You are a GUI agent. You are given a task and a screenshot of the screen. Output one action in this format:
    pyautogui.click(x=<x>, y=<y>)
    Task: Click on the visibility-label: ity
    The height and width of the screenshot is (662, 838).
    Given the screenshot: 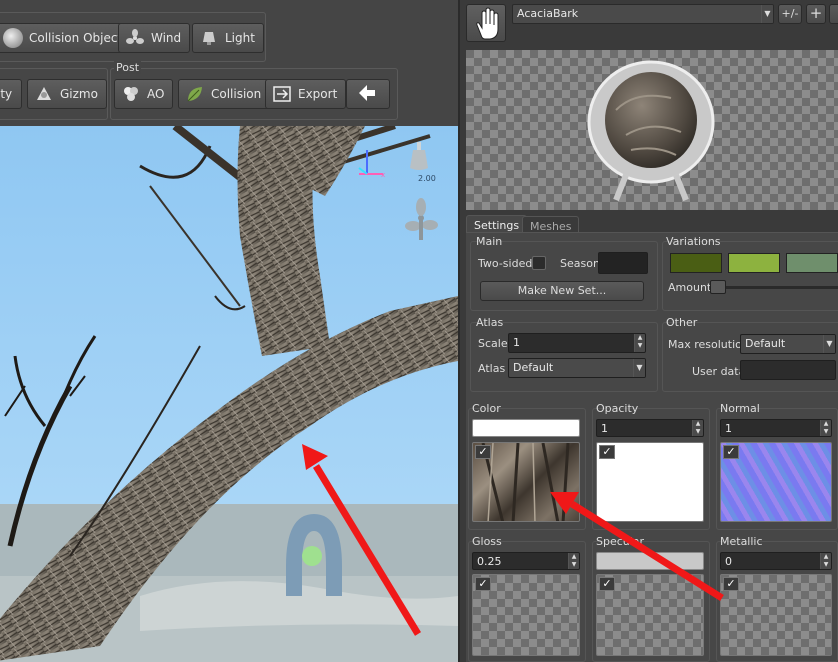 What is the action you would take?
    pyautogui.click(x=6, y=94)
    